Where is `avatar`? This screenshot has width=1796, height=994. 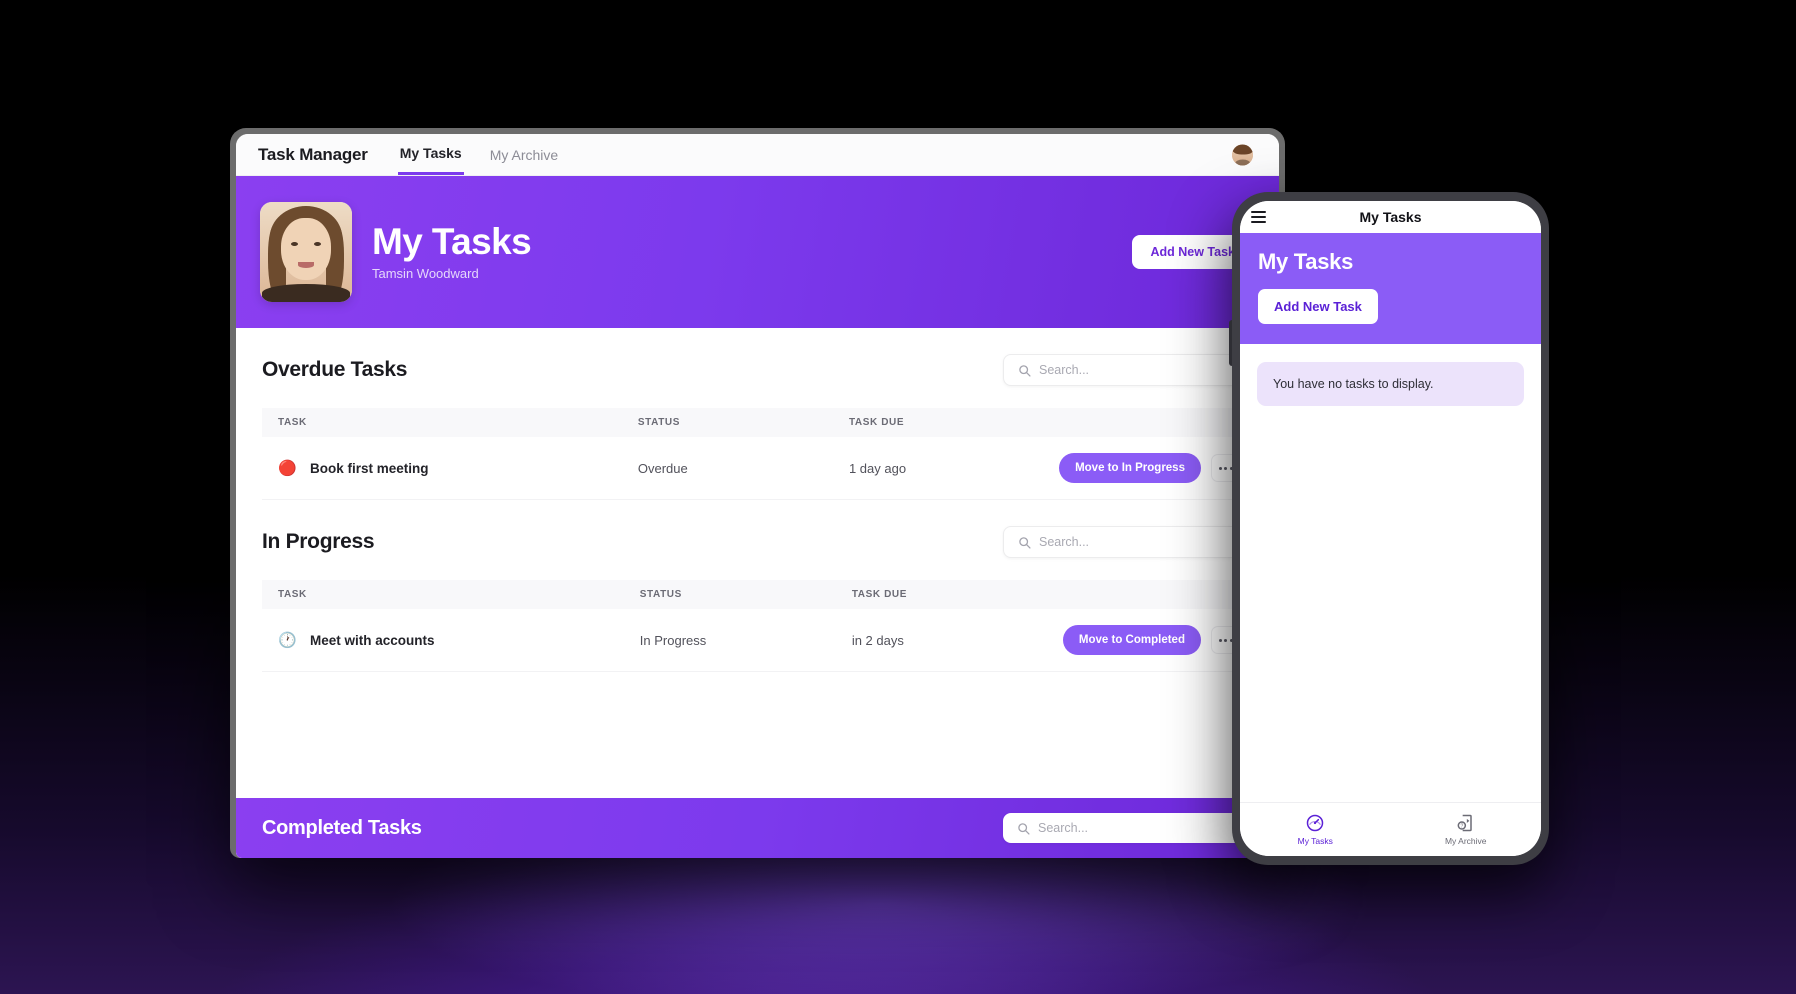 avatar is located at coordinates (306, 252).